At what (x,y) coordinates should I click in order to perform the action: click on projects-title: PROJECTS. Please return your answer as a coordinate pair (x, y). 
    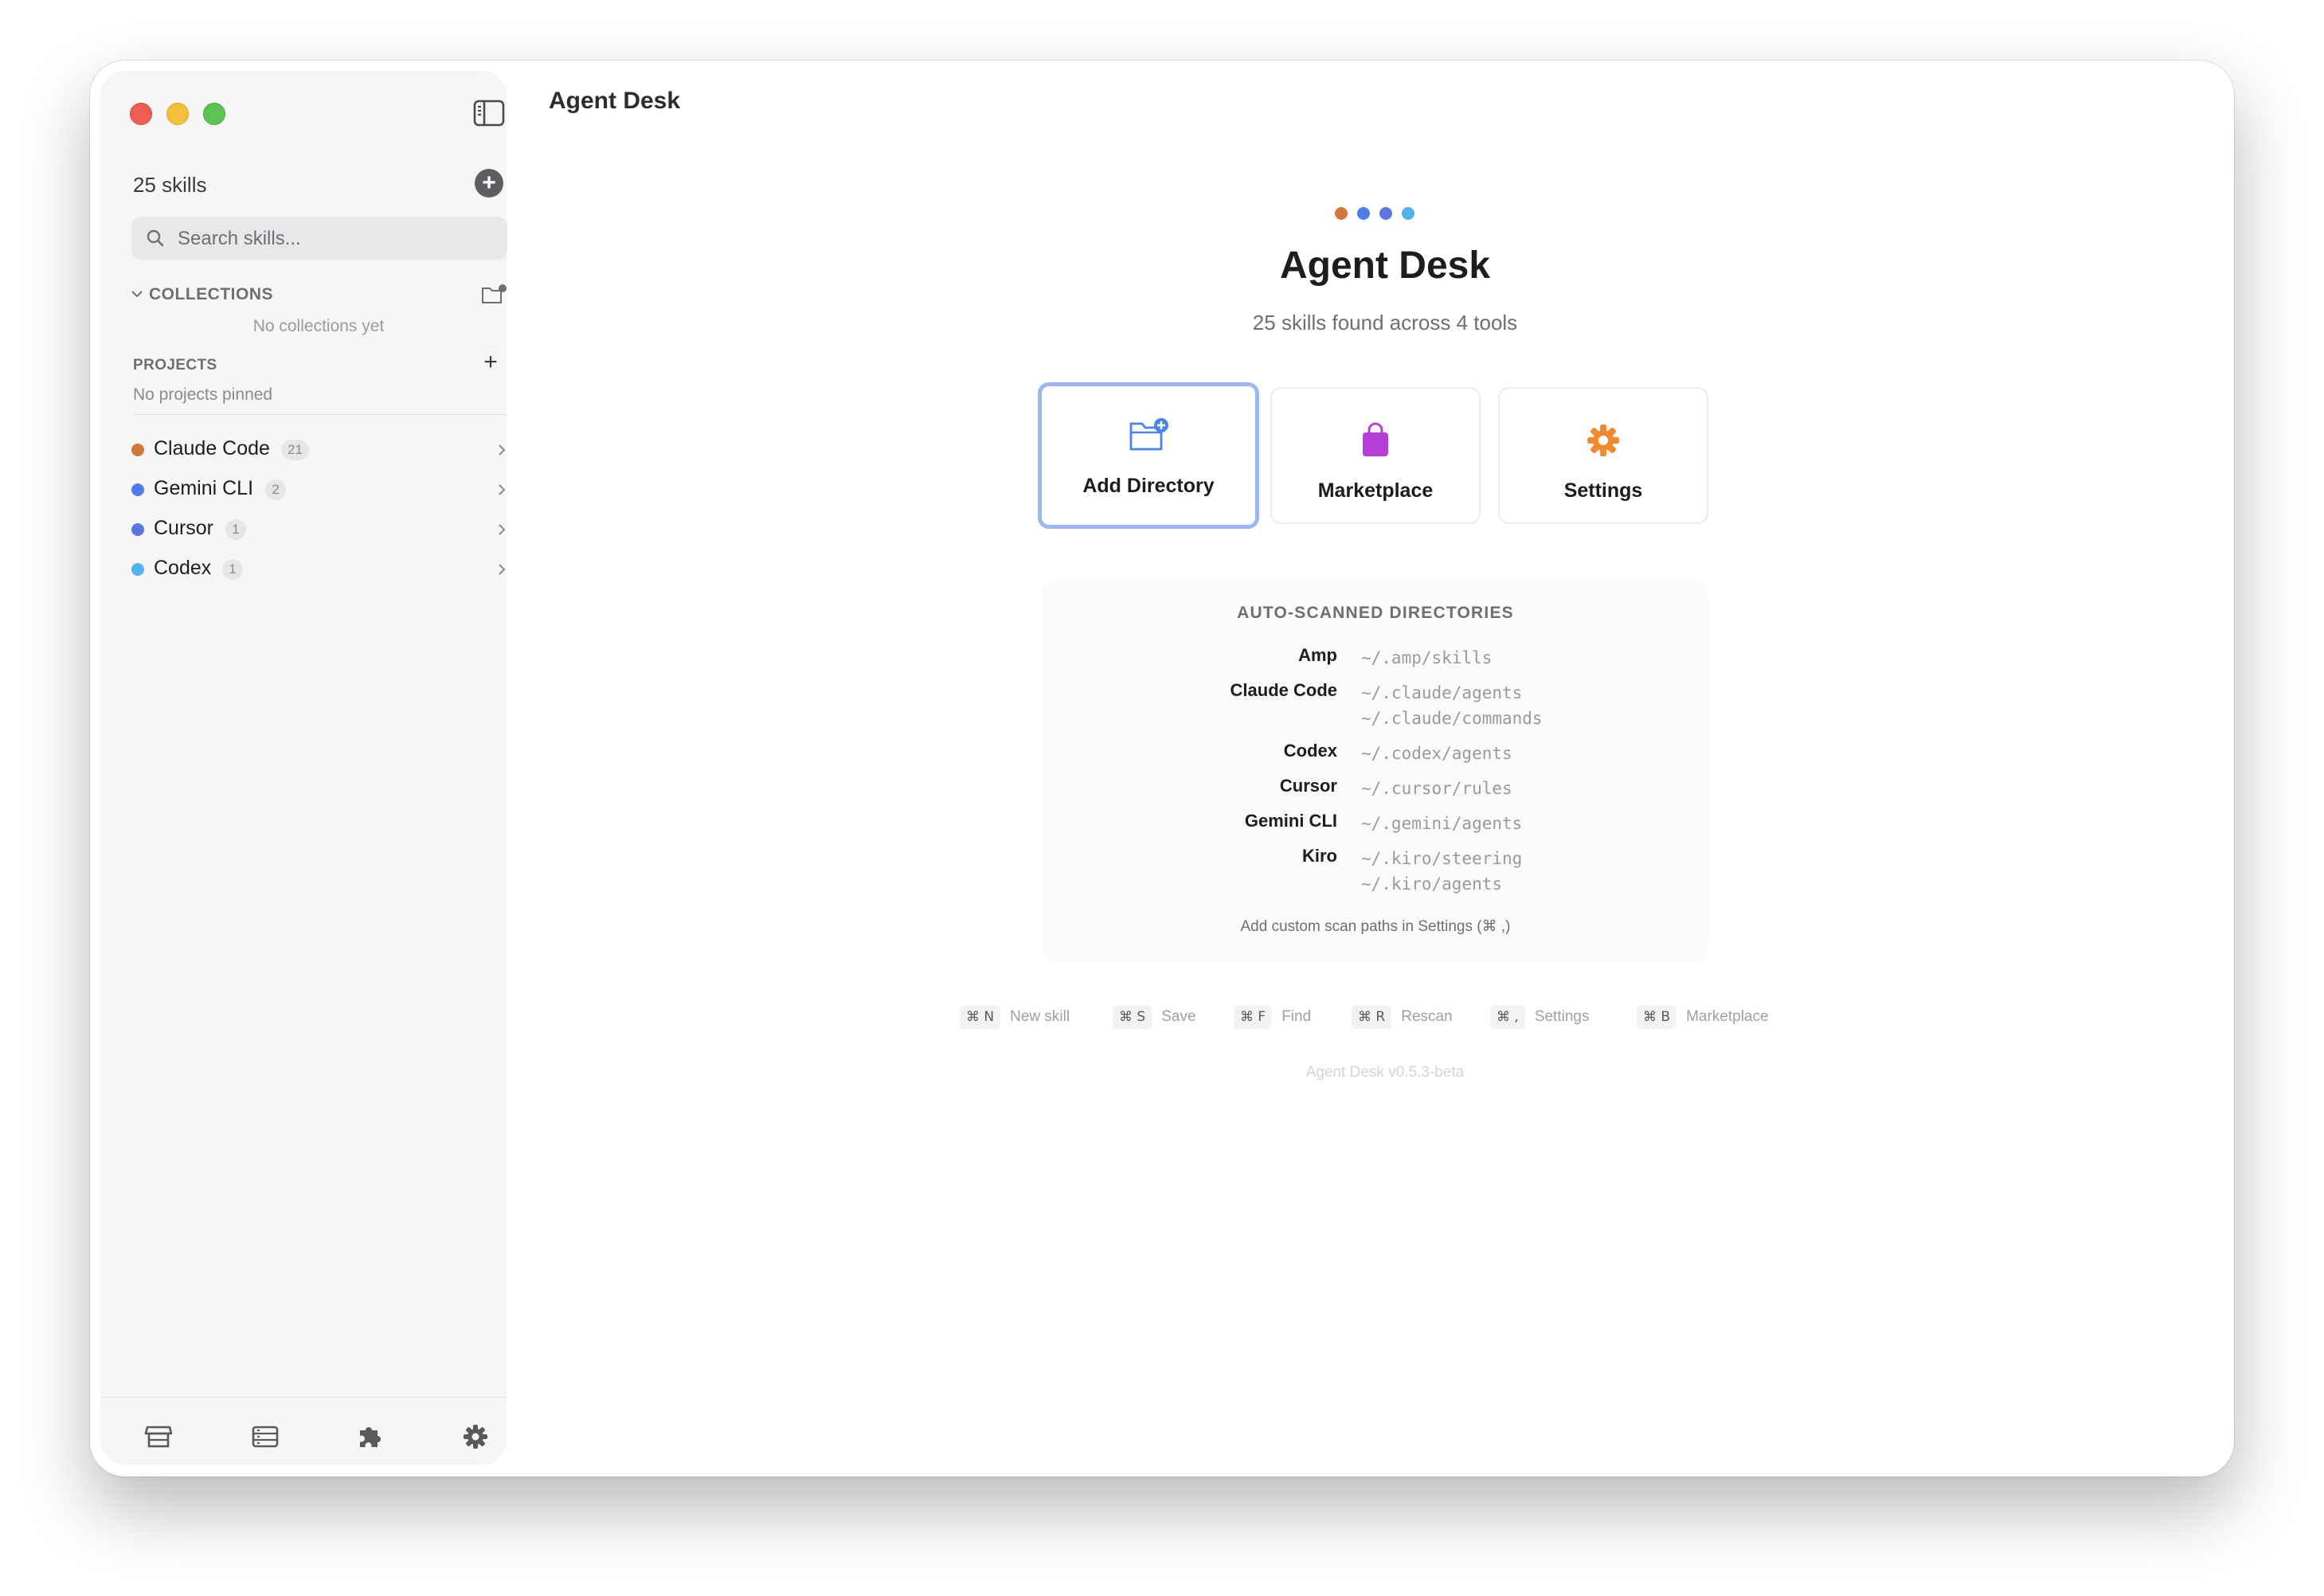
    Looking at the image, I should click on (175, 365).